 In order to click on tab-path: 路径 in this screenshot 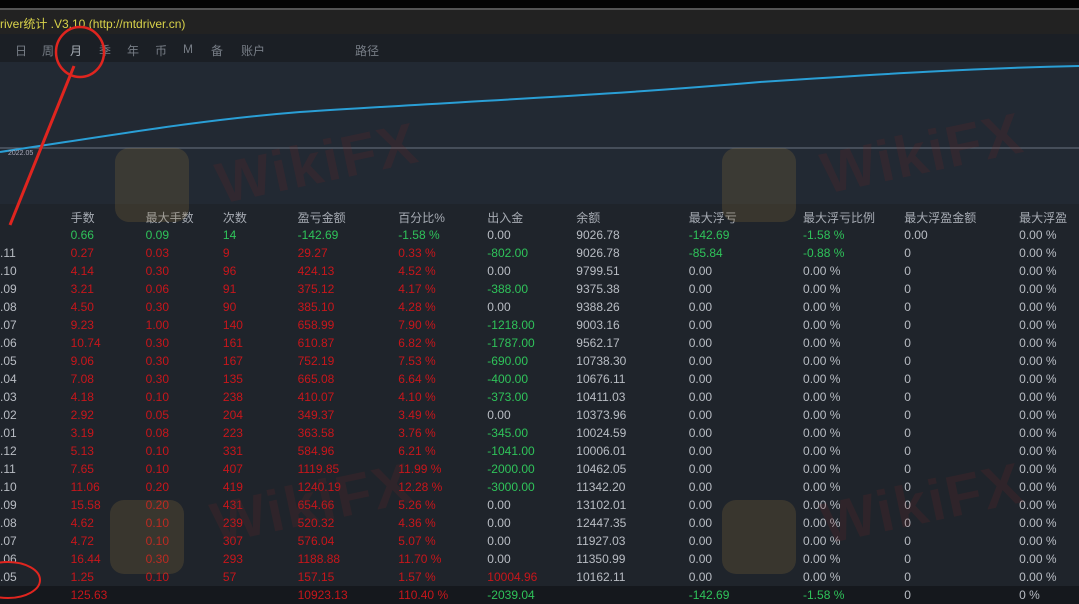, I will do `click(367, 50)`.